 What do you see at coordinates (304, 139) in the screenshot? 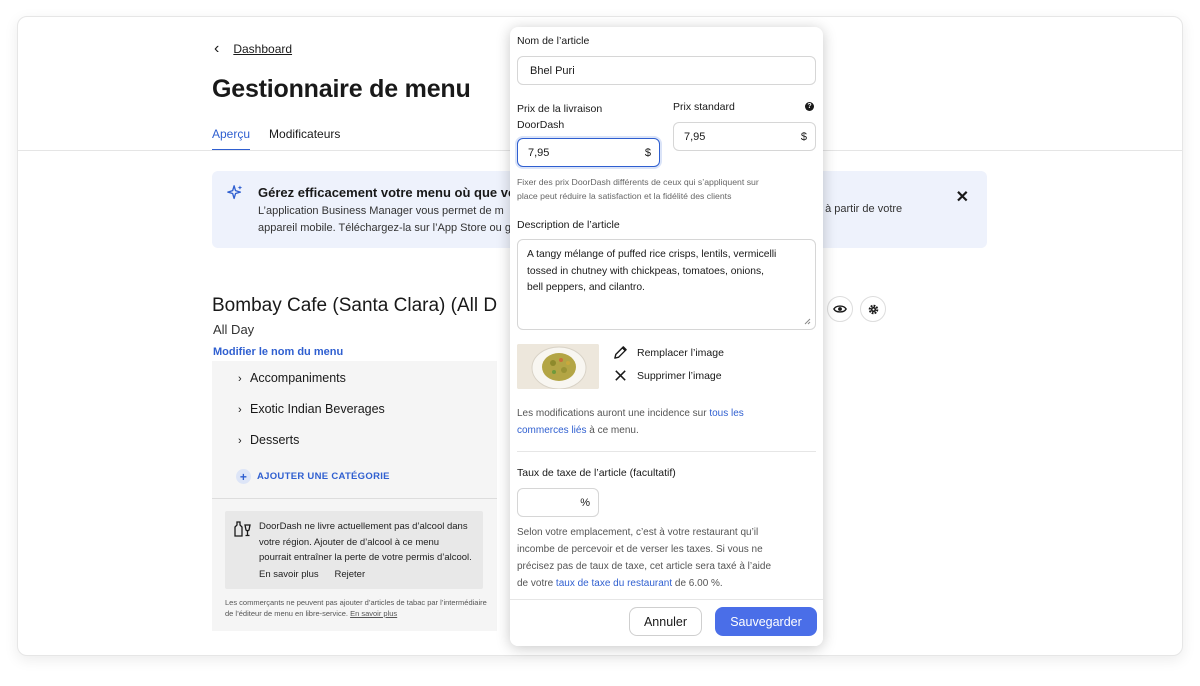
I see `tab-modificateurs: Modificateurs` at bounding box center [304, 139].